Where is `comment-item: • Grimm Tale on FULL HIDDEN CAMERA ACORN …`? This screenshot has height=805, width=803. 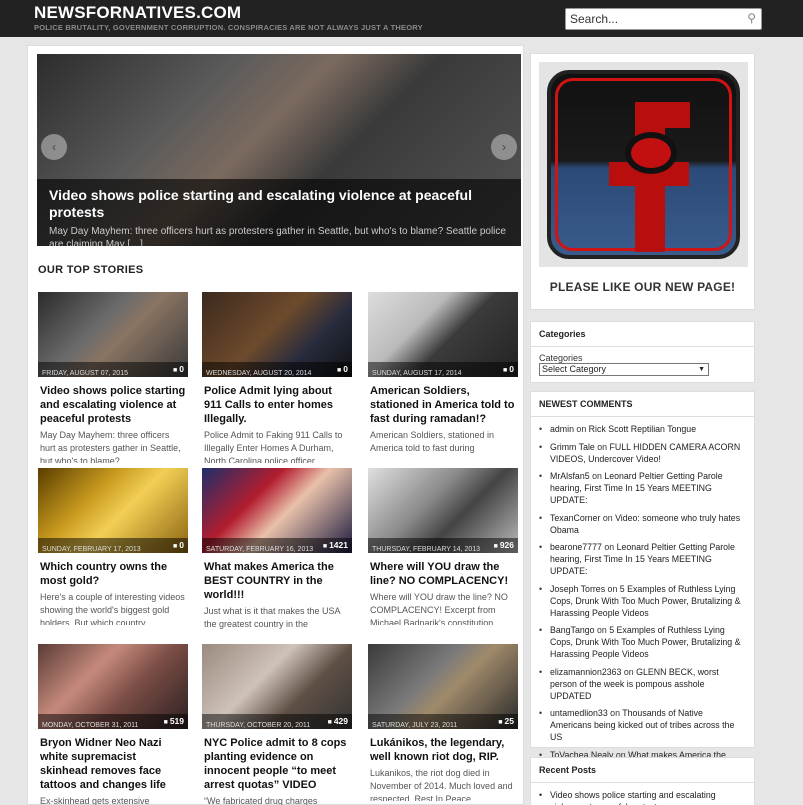 comment-item: • Grimm Tale on FULL HIDDEN CAMERA ACORN … is located at coordinates (642, 453).